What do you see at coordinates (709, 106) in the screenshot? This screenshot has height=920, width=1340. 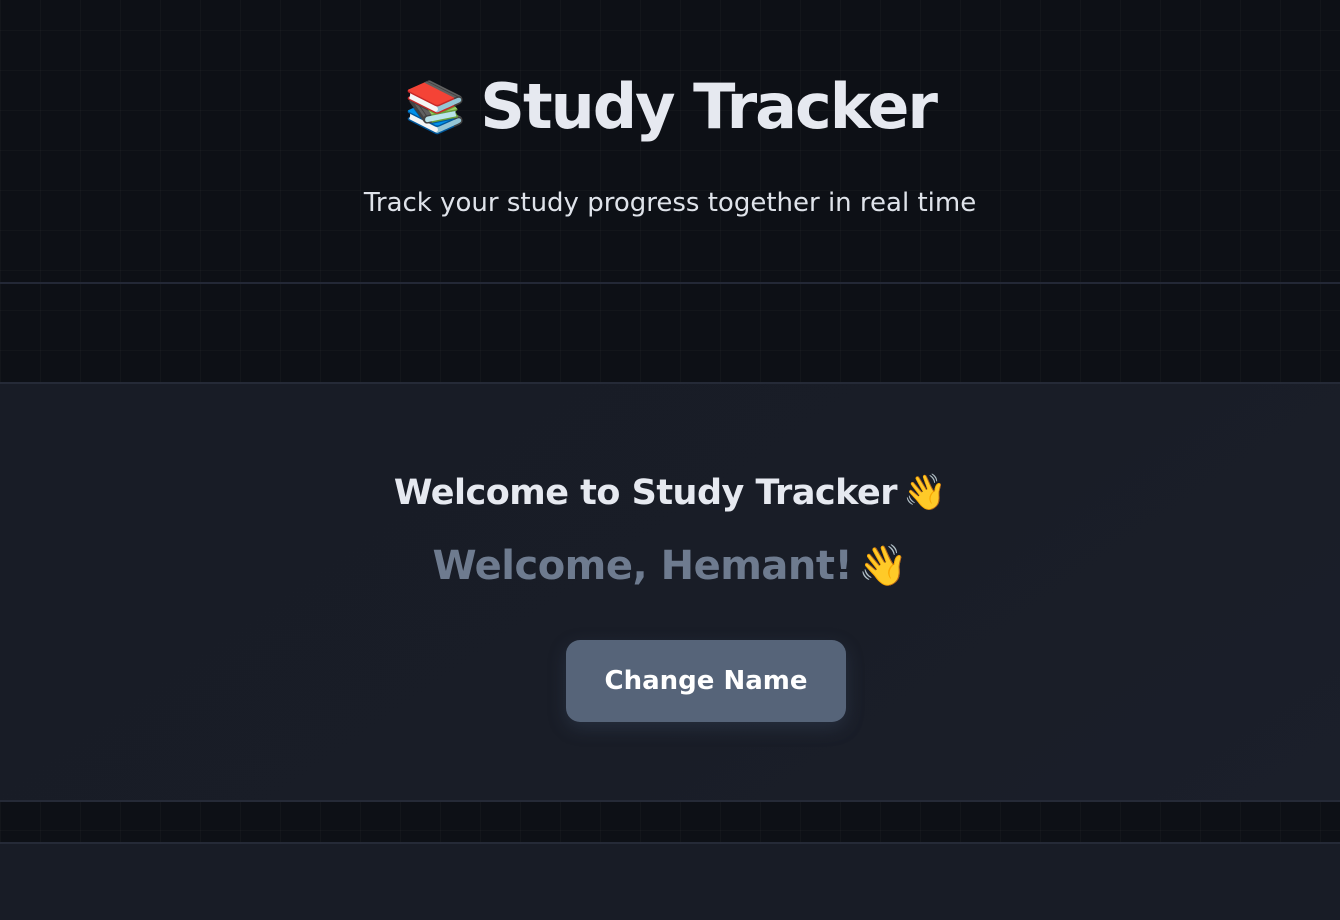 I see `page-title: Study Tracker` at bounding box center [709, 106].